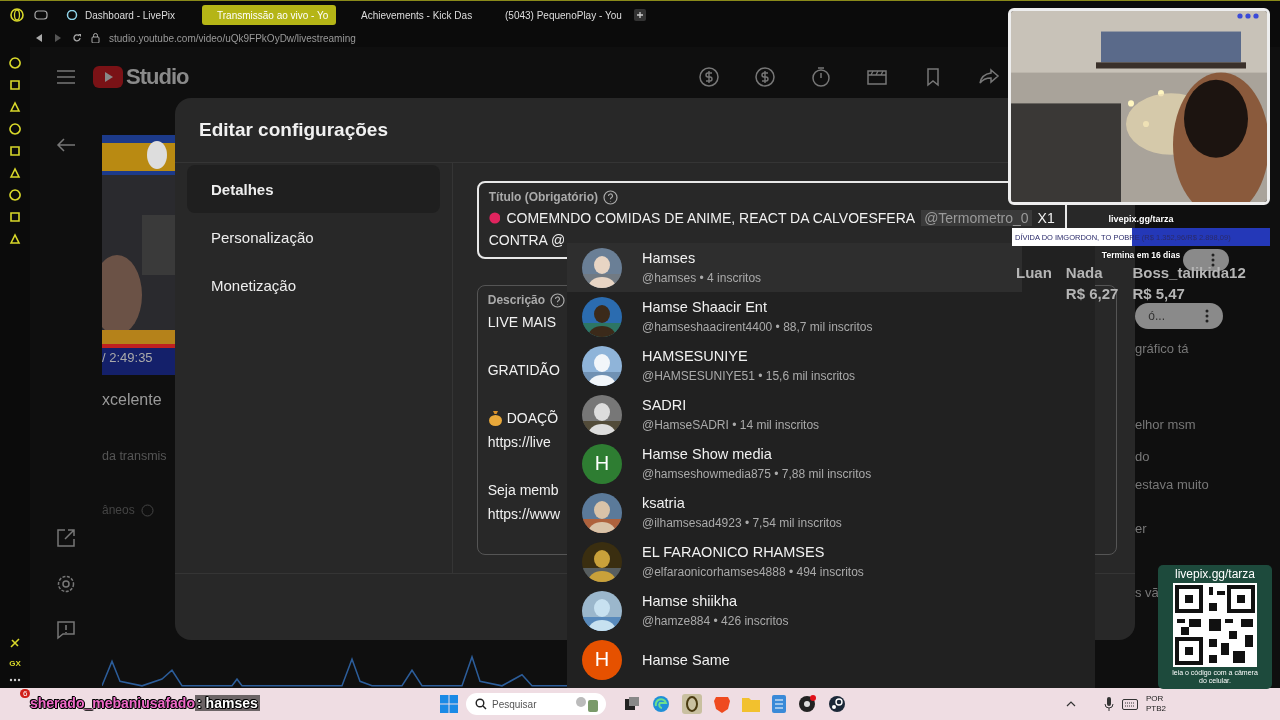 The width and height of the screenshot is (1280, 720). Describe the element at coordinates (1071, 704) in the screenshot. I see `chevron-up-icon` at that location.